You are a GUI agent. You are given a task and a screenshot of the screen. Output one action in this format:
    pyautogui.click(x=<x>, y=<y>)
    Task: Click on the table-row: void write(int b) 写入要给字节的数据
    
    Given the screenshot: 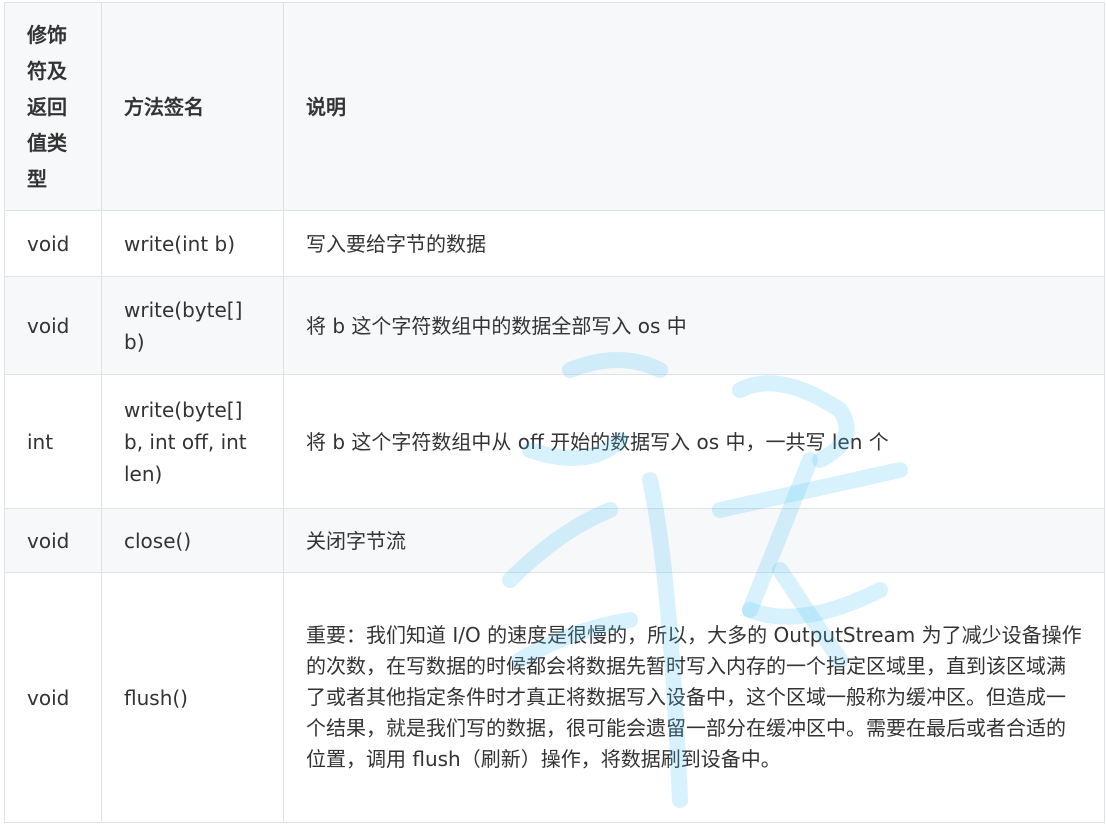 What is the action you would take?
    pyautogui.click(x=554, y=243)
    